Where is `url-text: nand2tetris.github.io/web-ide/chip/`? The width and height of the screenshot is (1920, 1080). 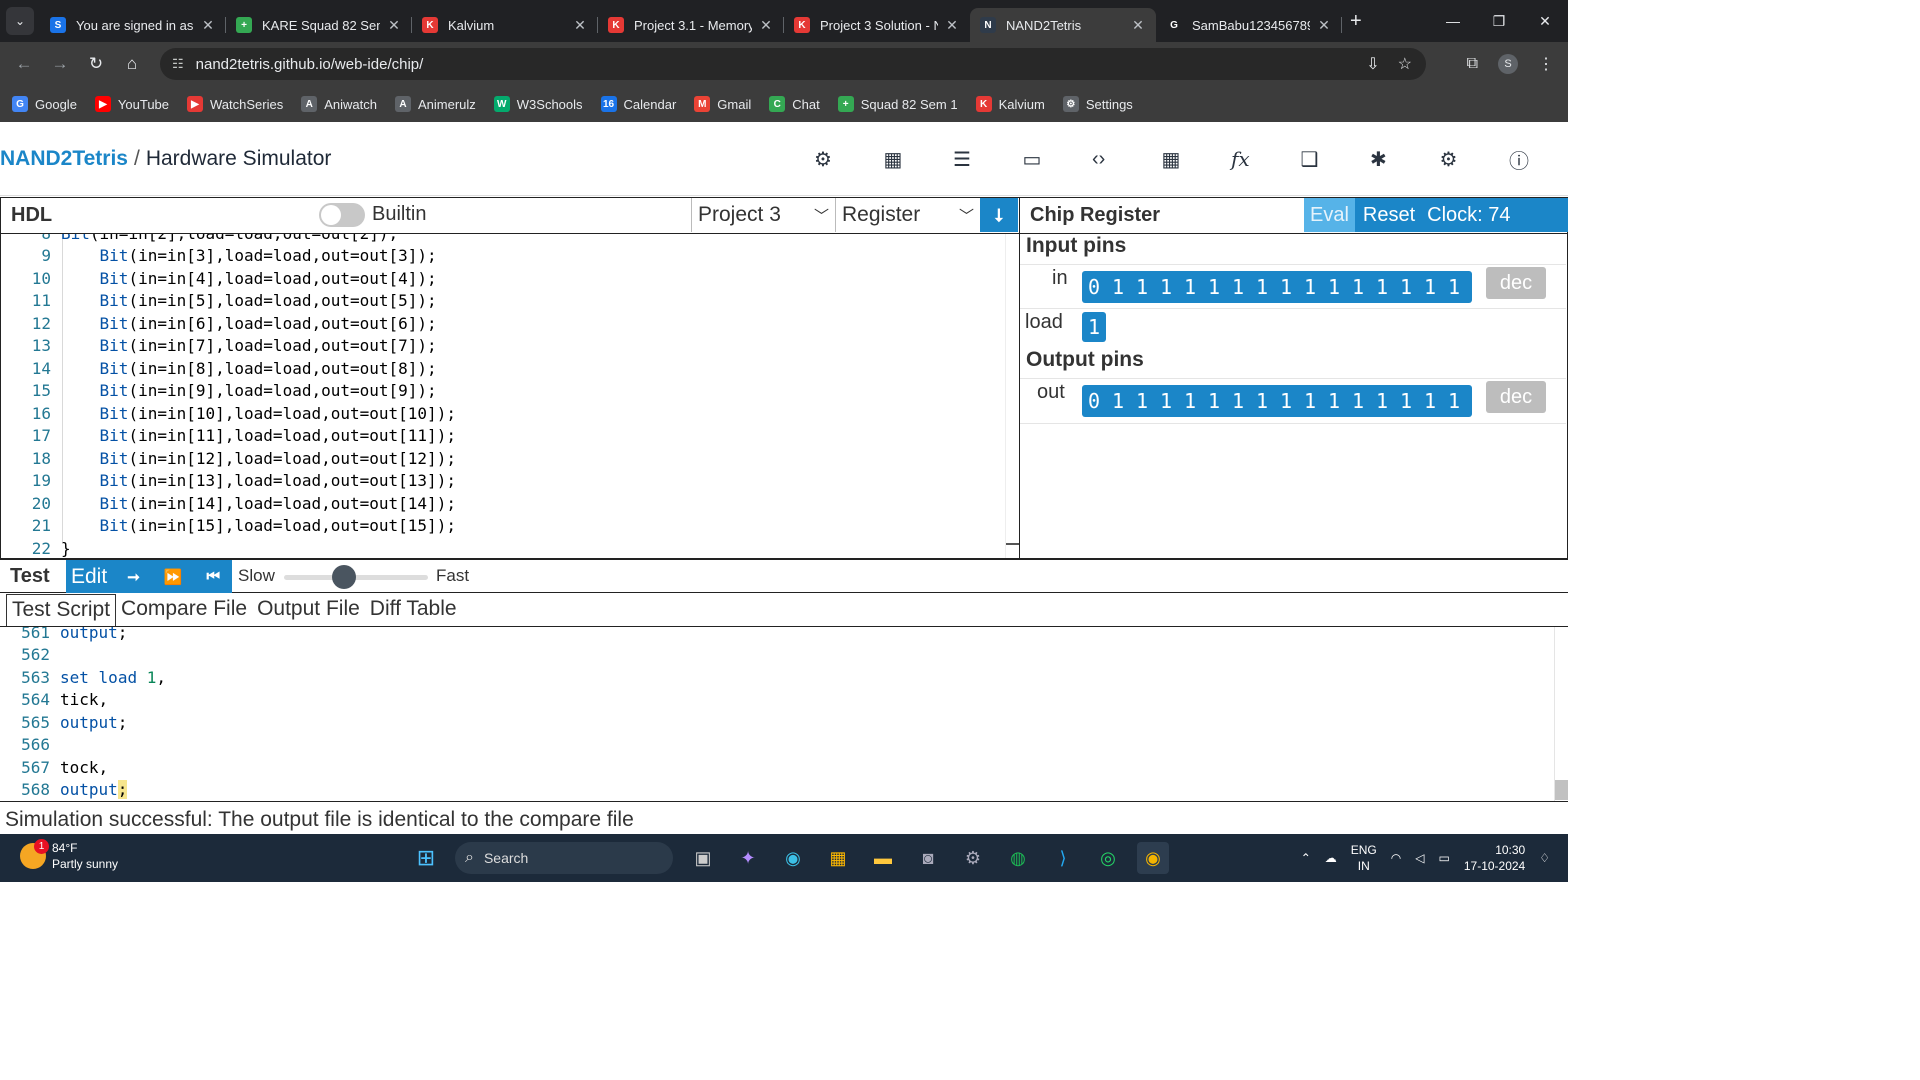 url-text: nand2tetris.github.io/web-ide/chip/ is located at coordinates (310, 64).